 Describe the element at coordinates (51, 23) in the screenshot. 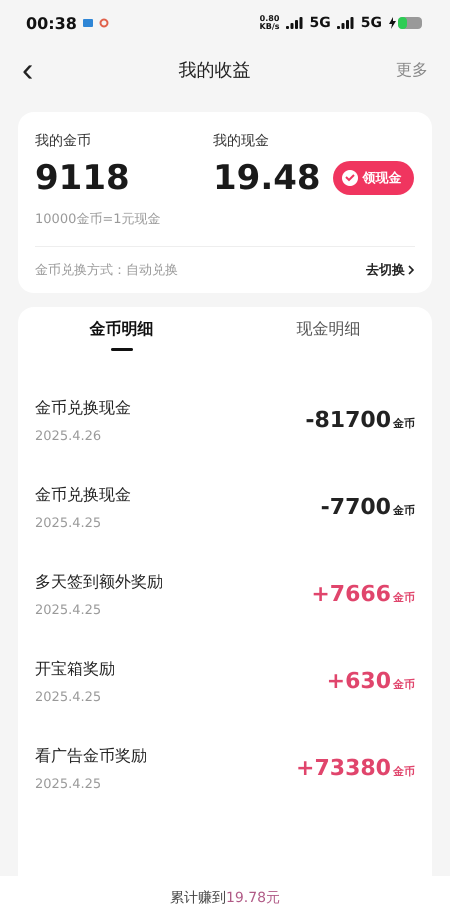

I see `status-time: 00:38` at that location.